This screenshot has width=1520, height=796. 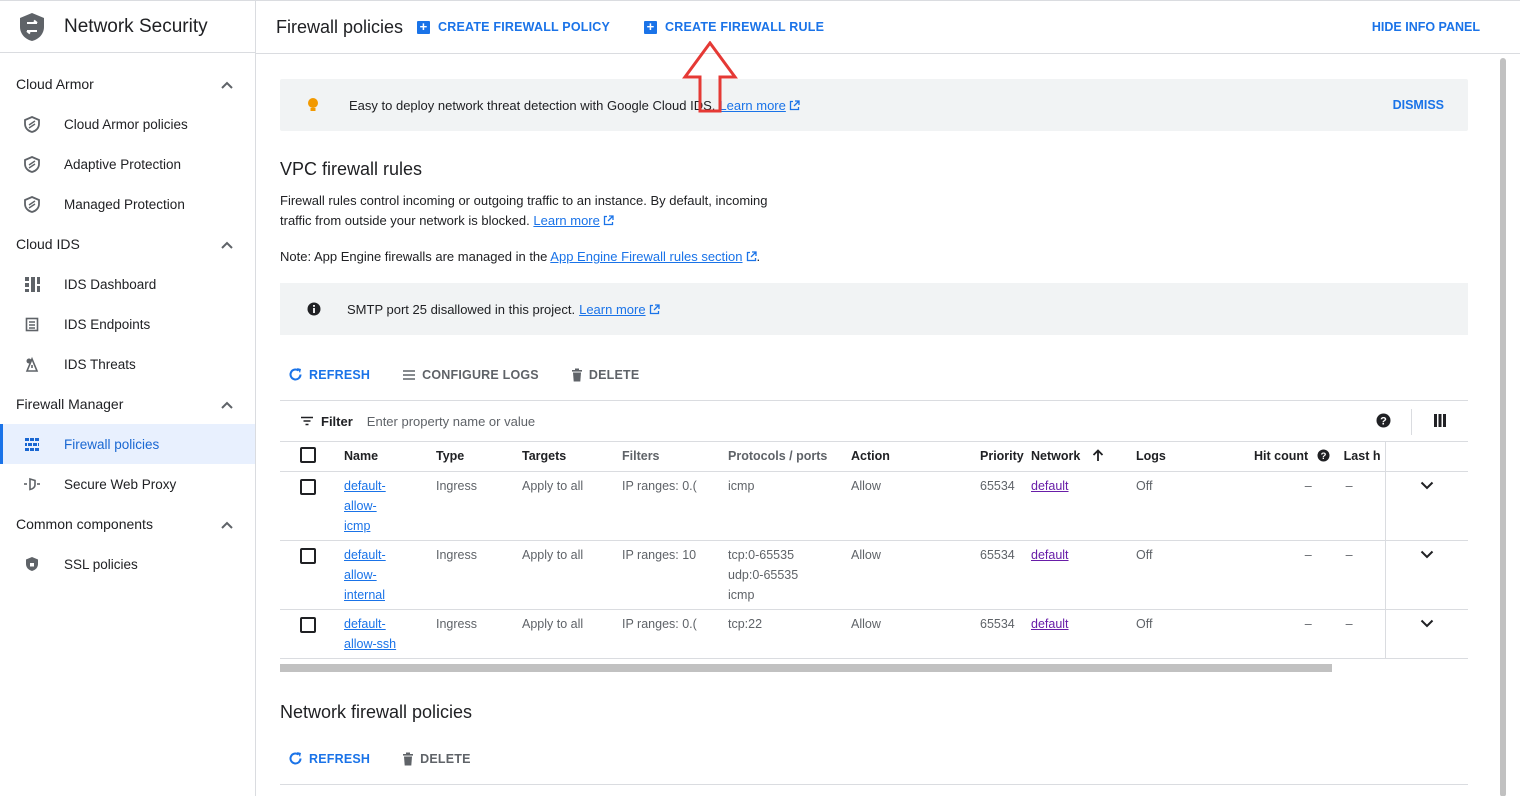 What do you see at coordinates (1427, 554) in the screenshot?
I see `chevron-down-icon` at bounding box center [1427, 554].